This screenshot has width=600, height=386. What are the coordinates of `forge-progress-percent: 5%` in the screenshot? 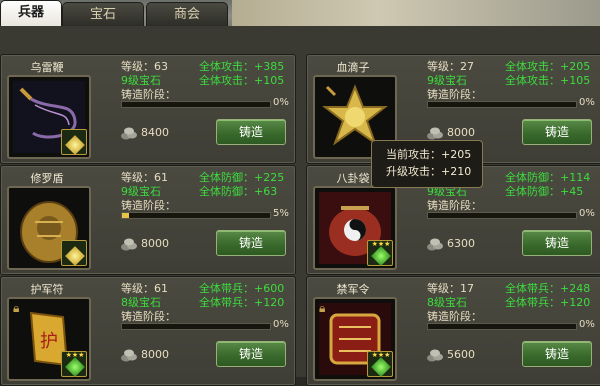 It's located at (281, 213).